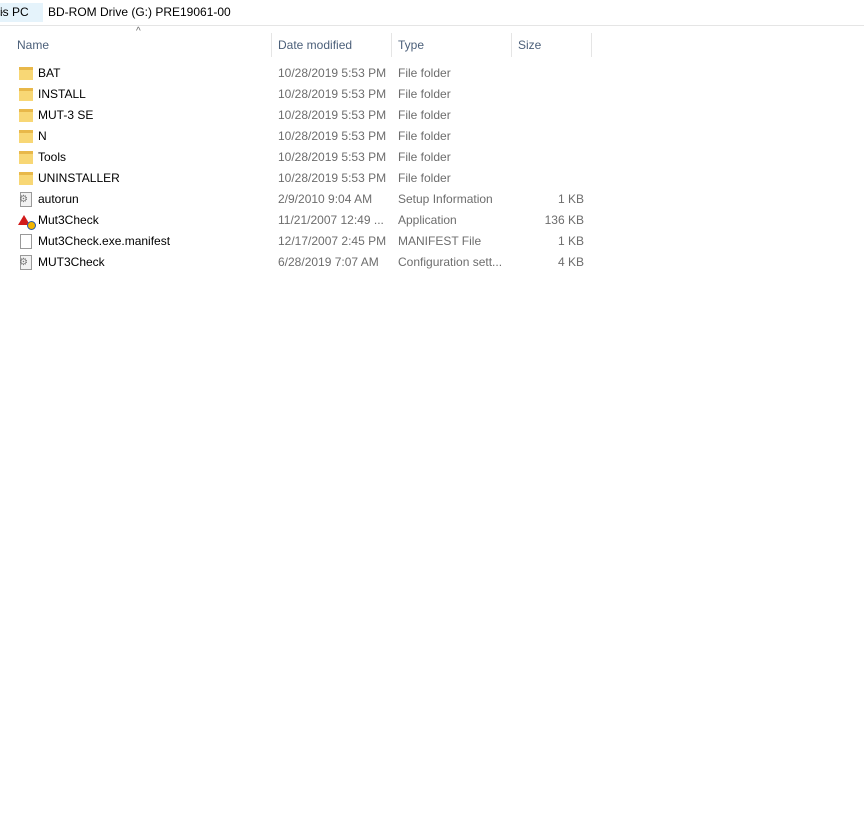 The image size is (864, 830). What do you see at coordinates (49, 73) in the screenshot?
I see `file-name: BAT` at bounding box center [49, 73].